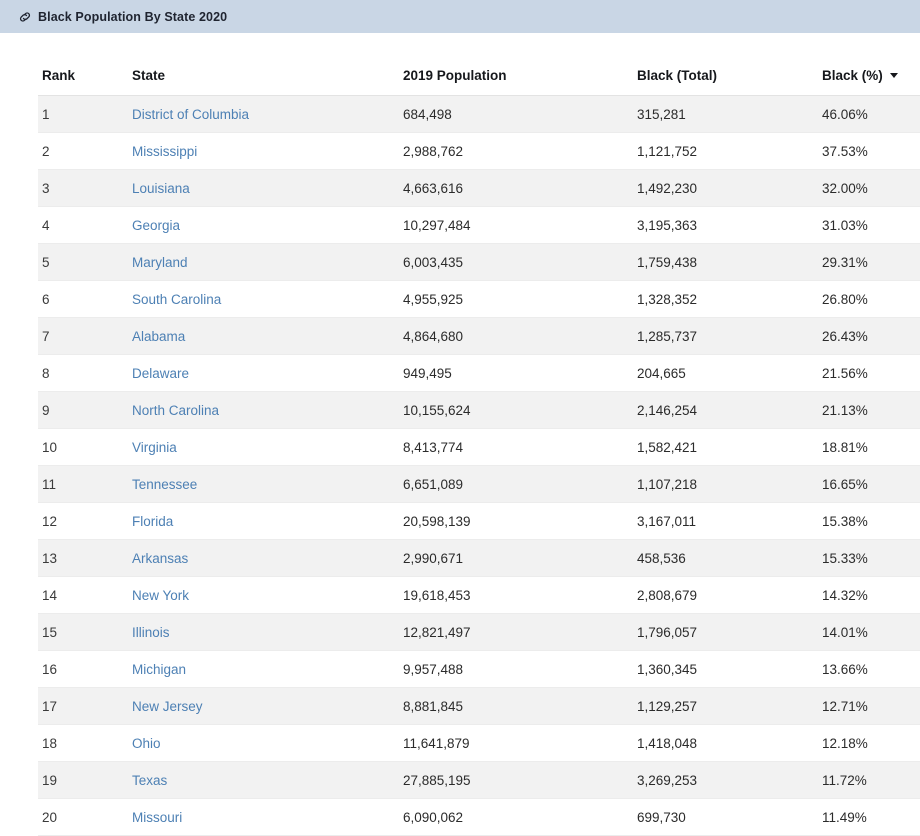 The width and height of the screenshot is (920, 836). Describe the element at coordinates (263, 151) in the screenshot. I see `cell-state: Mississippi` at that location.